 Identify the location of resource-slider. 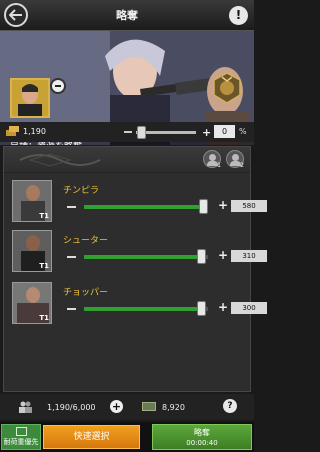
(166, 132).